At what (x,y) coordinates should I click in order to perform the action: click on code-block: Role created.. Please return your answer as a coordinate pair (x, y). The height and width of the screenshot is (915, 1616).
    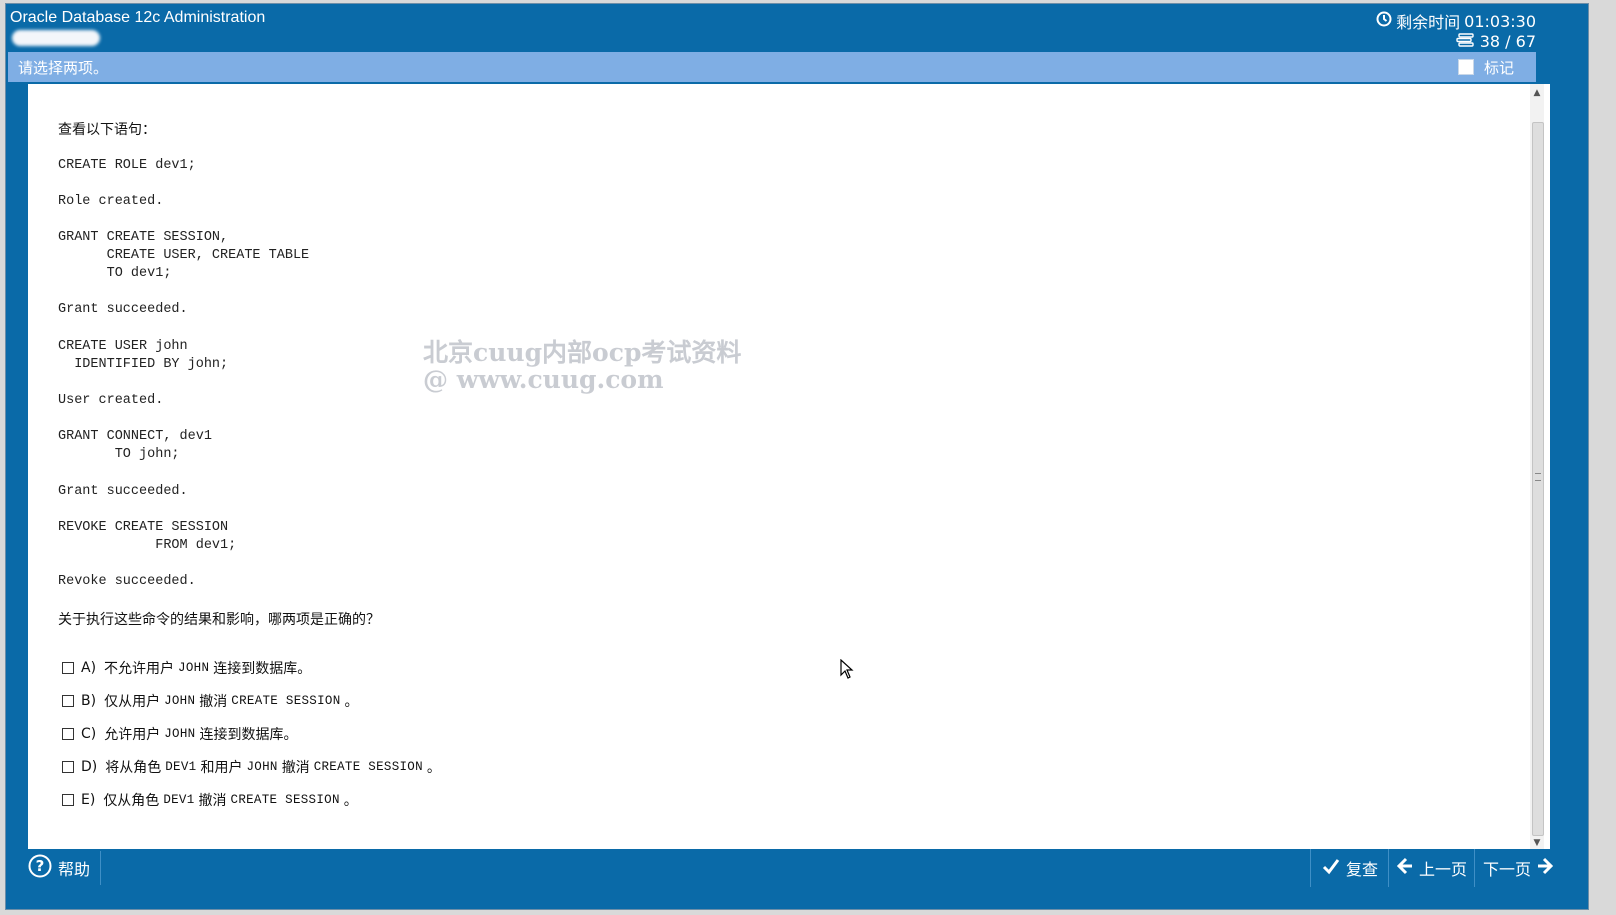
    Looking at the image, I should click on (111, 201).